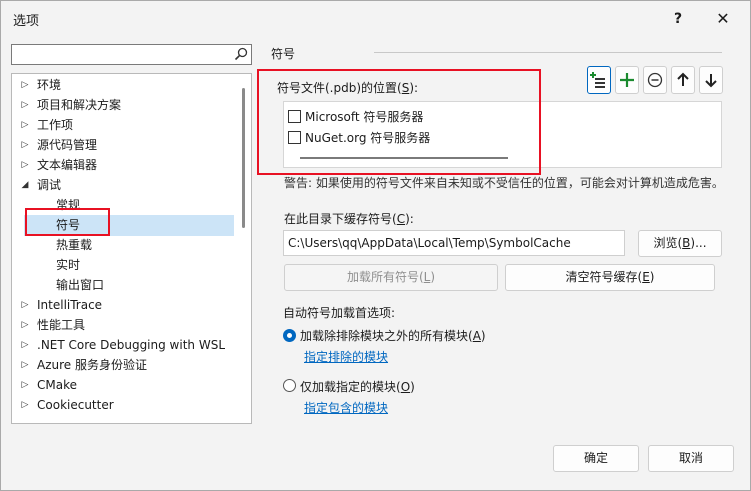 Image resolution: width=751 pixels, height=491 pixels. What do you see at coordinates (26, 21) in the screenshot?
I see `window-title: 选项` at bounding box center [26, 21].